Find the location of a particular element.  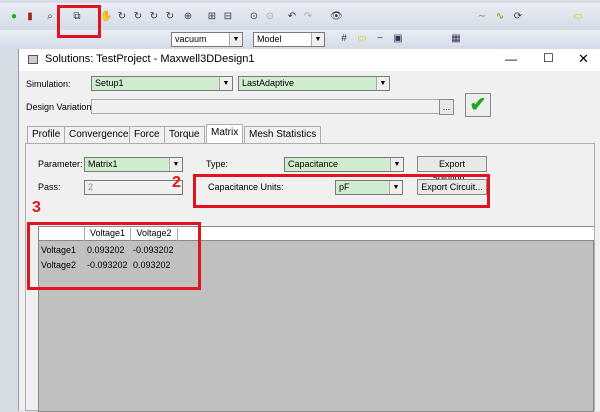

window-icon is located at coordinates (33, 59).